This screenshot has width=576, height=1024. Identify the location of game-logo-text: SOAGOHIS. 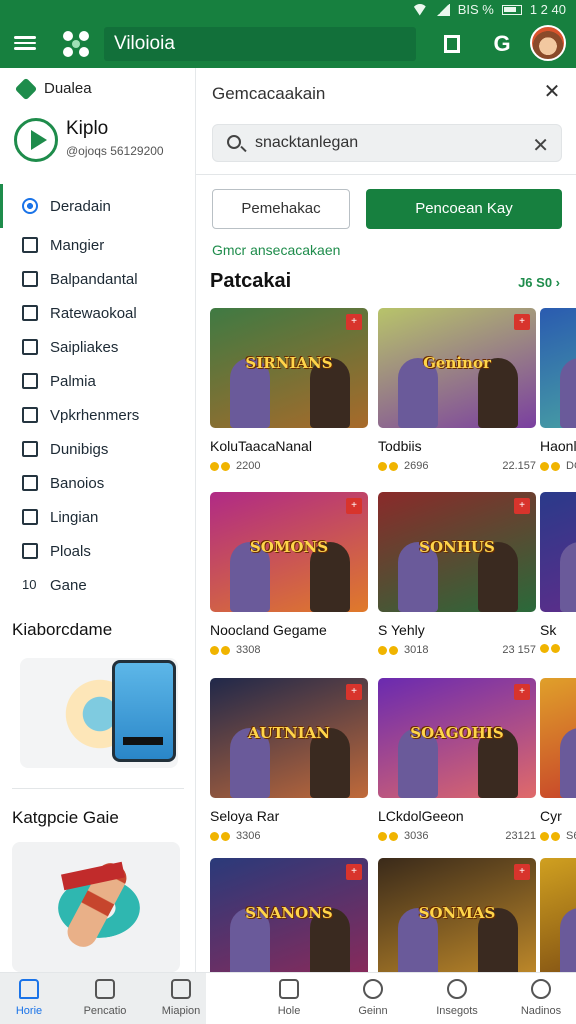
(457, 732).